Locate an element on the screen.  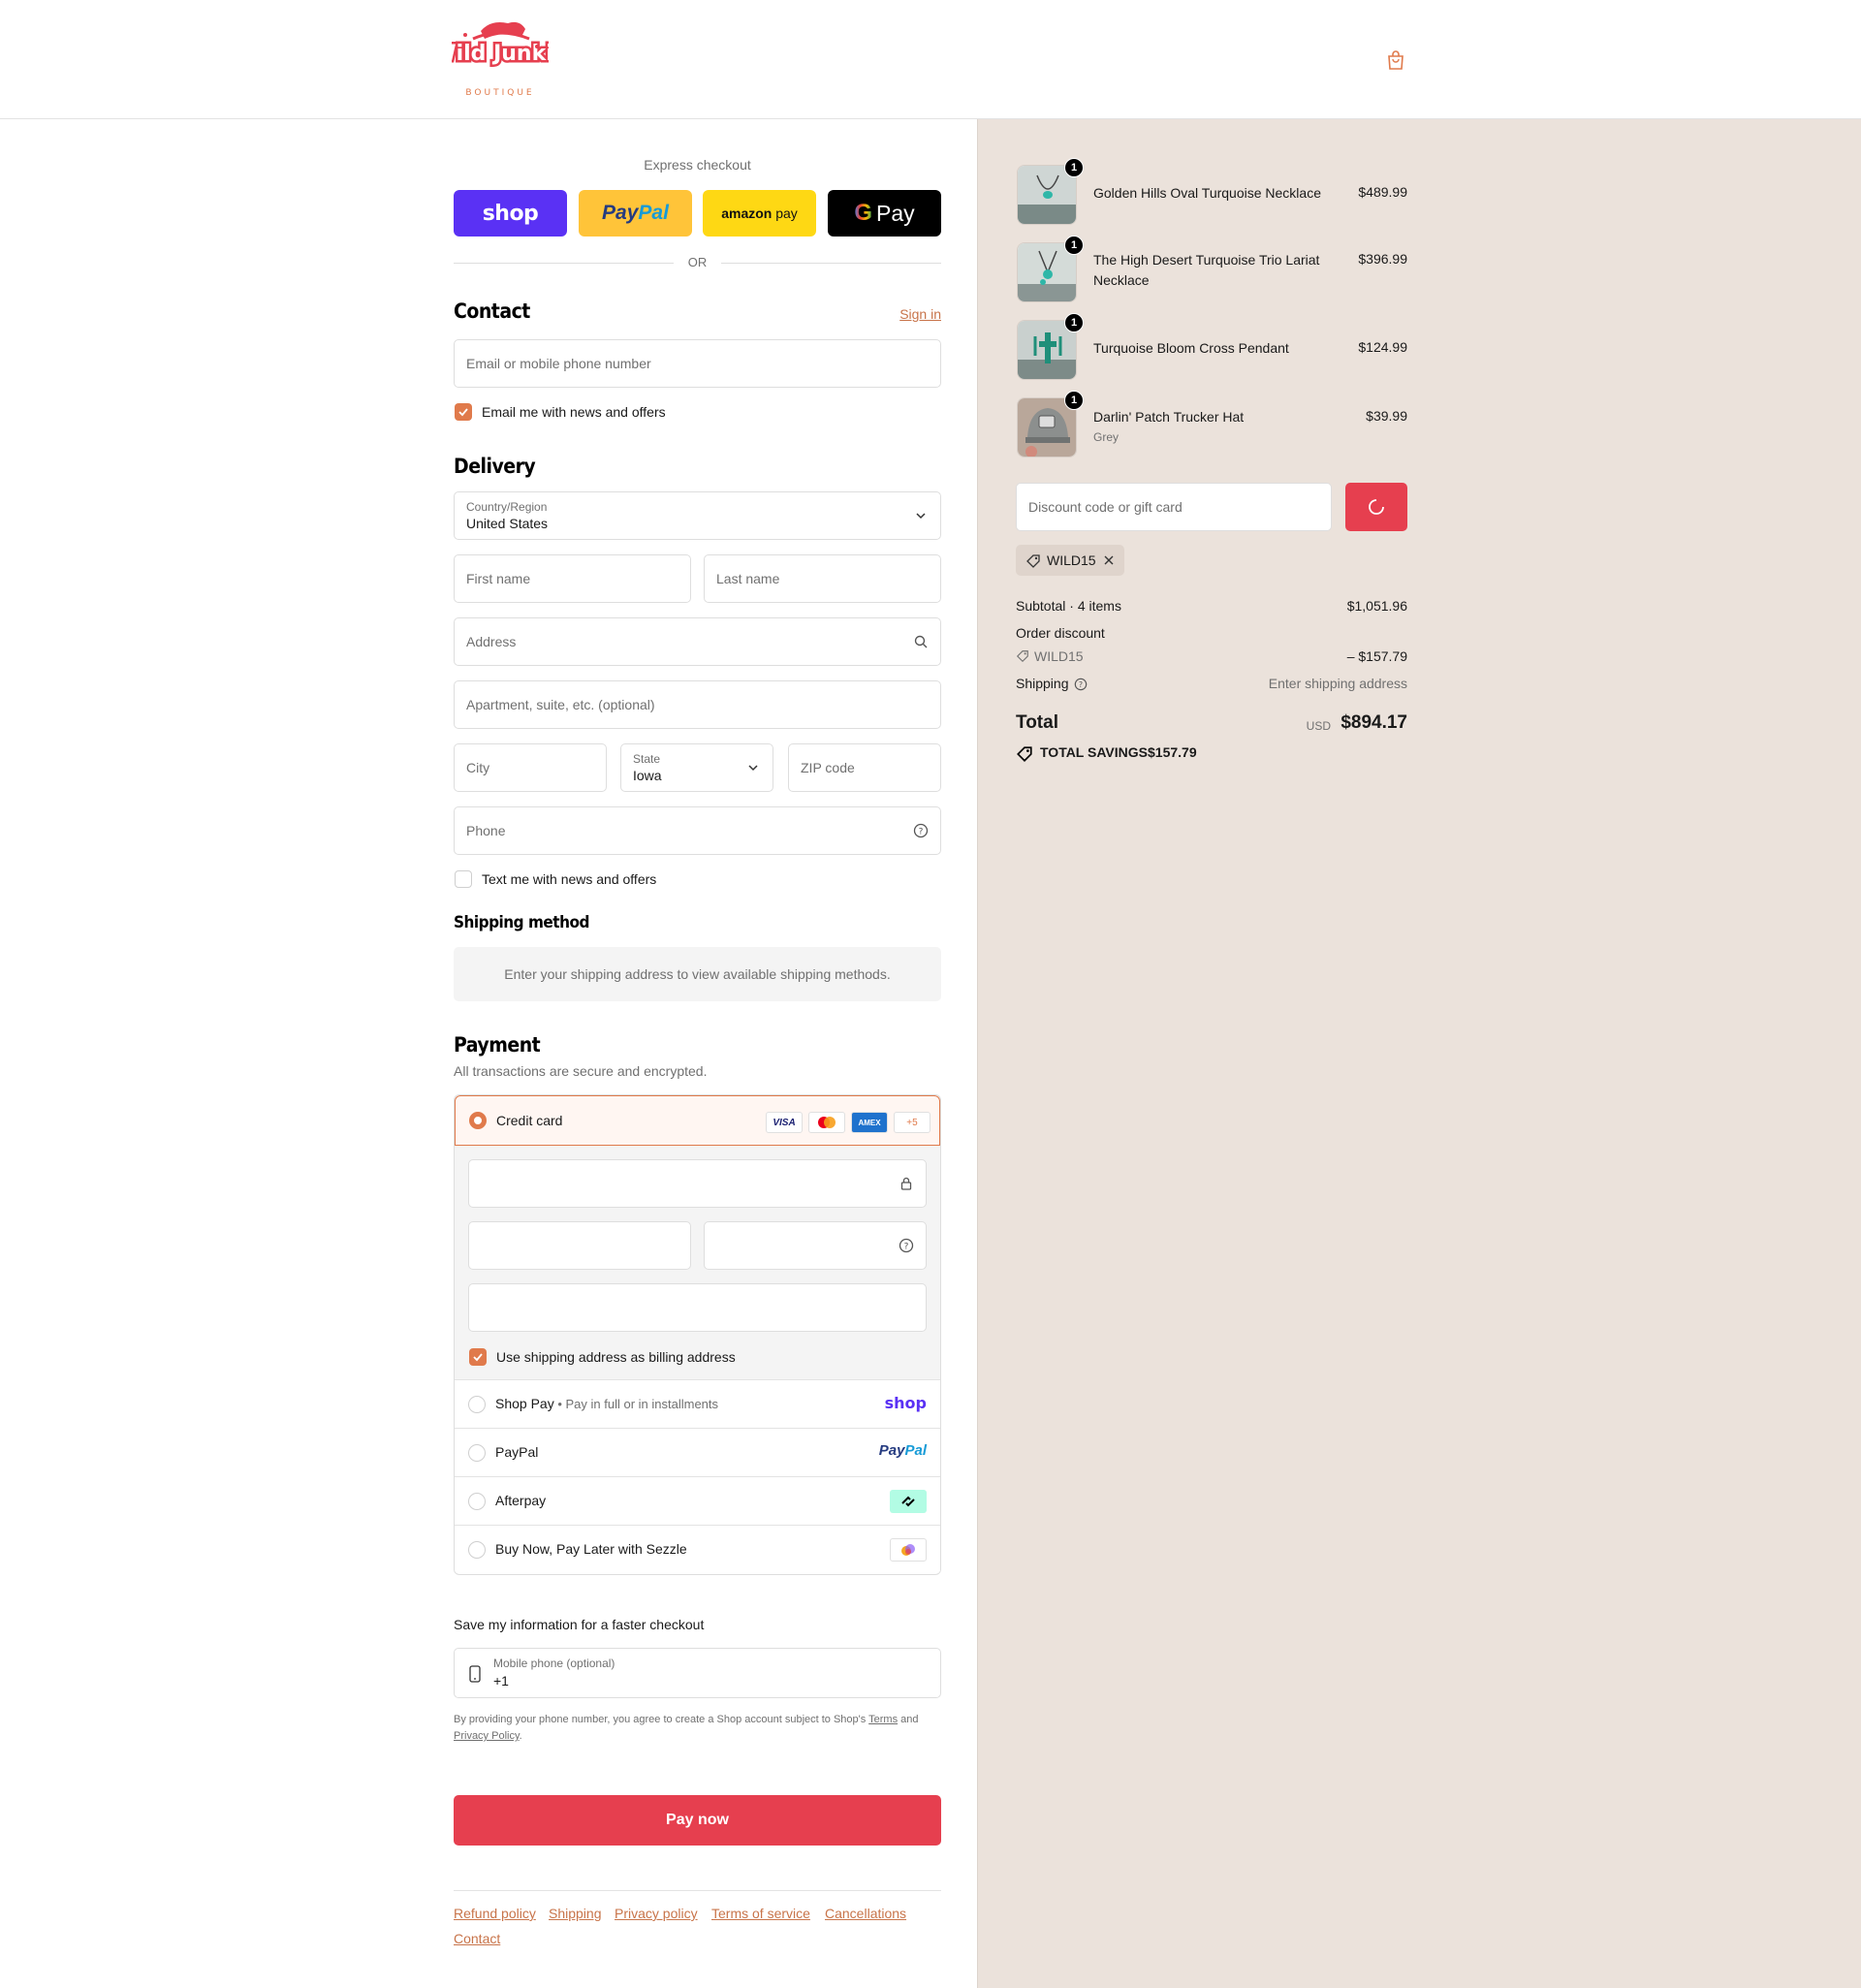
sezzle-radio is located at coordinates (477, 1550).